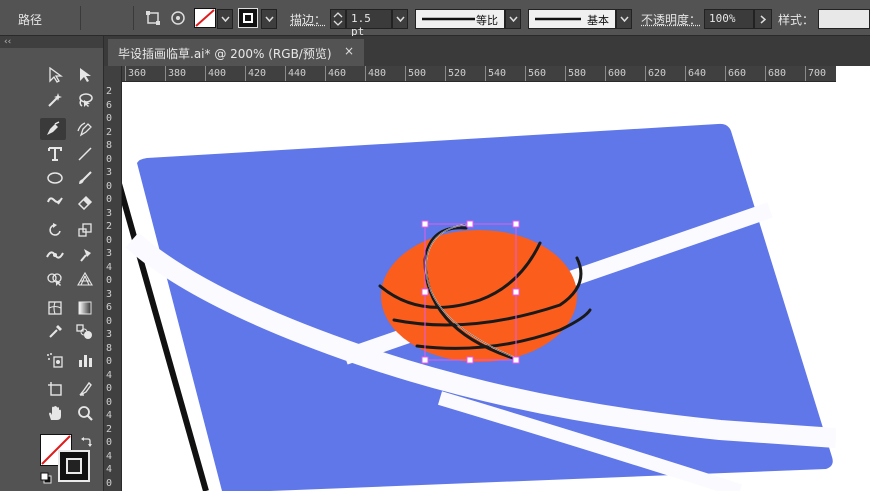 The width and height of the screenshot is (870, 491). Describe the element at coordinates (85, 178) in the screenshot. I see `paintbrush-icon` at that location.